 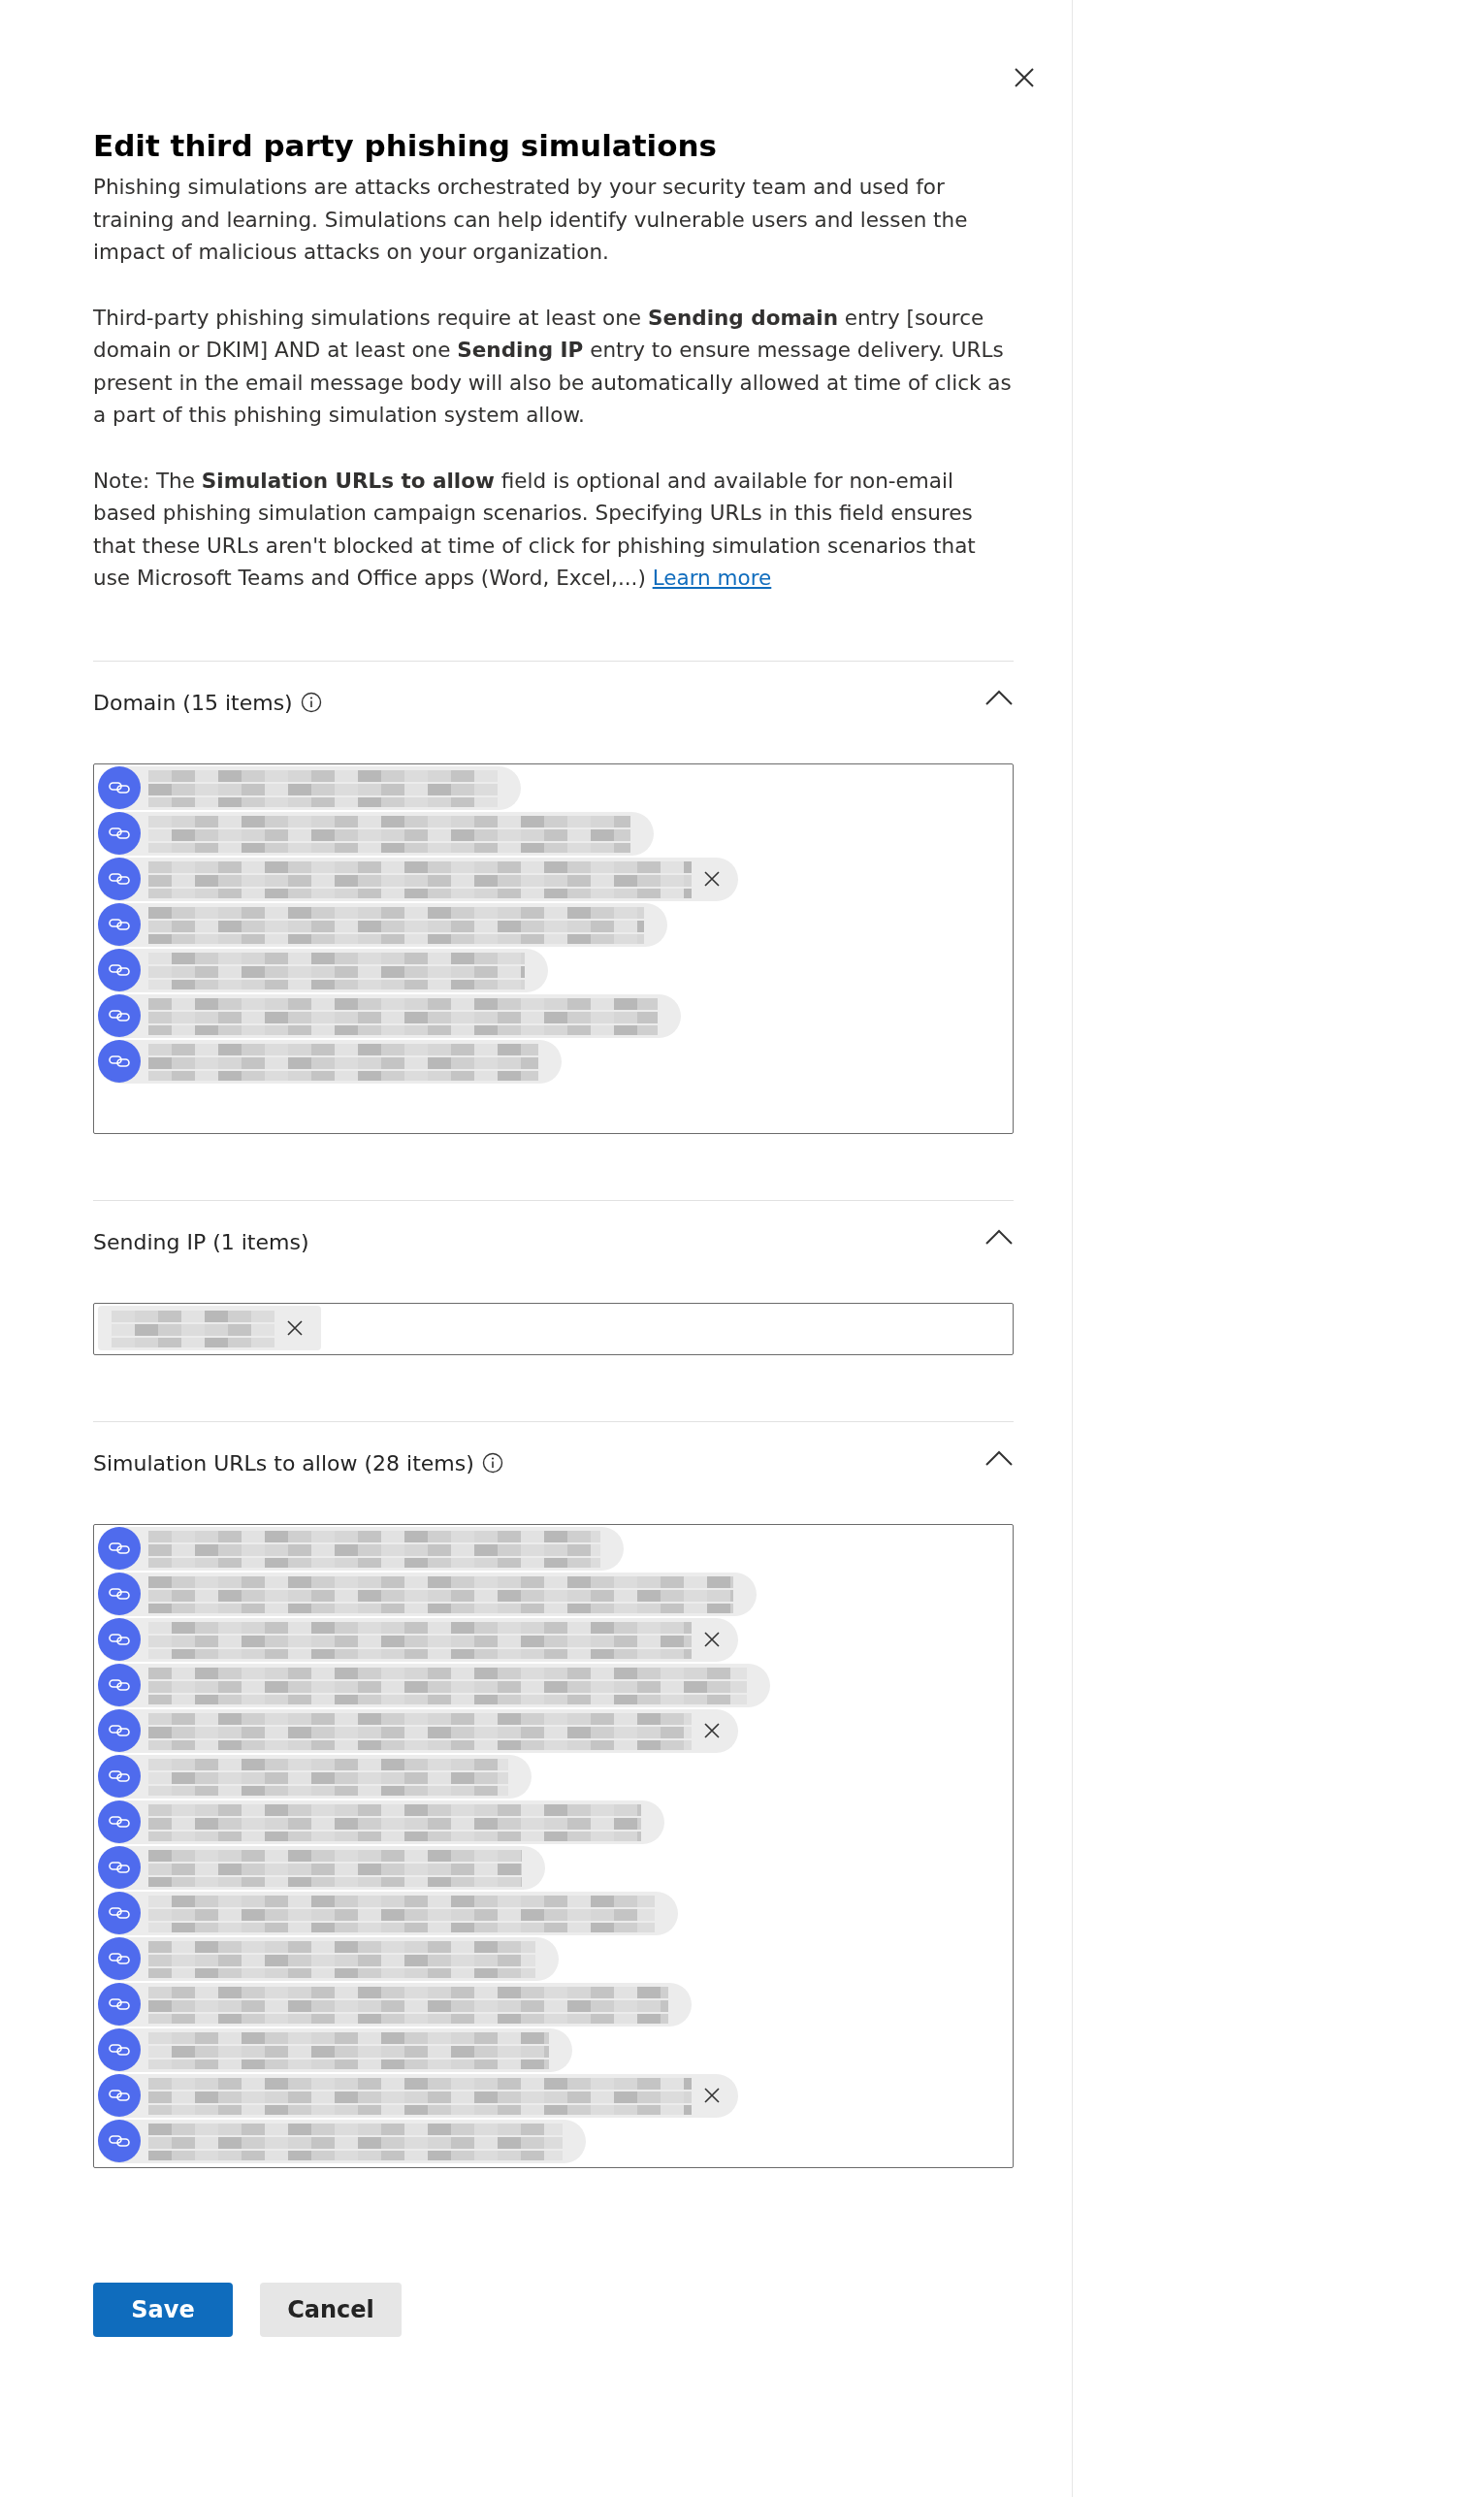 What do you see at coordinates (531, 220) in the screenshot?
I see `paragraph: Phishing simulations are attacks orchestrated by your security team and used for training and learning. Simulations can help identify vulnerable users and lessen the impact of malicious attacks on your organization.` at bounding box center [531, 220].